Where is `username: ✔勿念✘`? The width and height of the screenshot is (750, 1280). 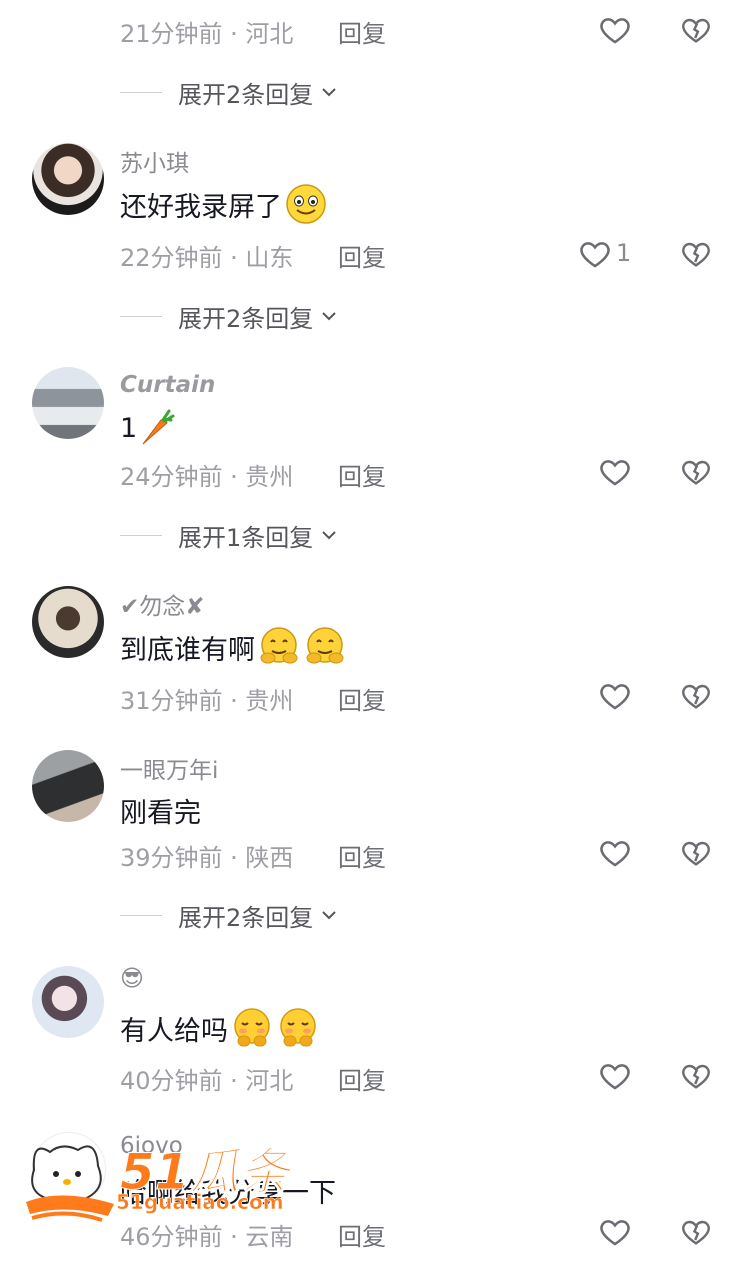
username: ✔勿念✘ is located at coordinates (162, 604).